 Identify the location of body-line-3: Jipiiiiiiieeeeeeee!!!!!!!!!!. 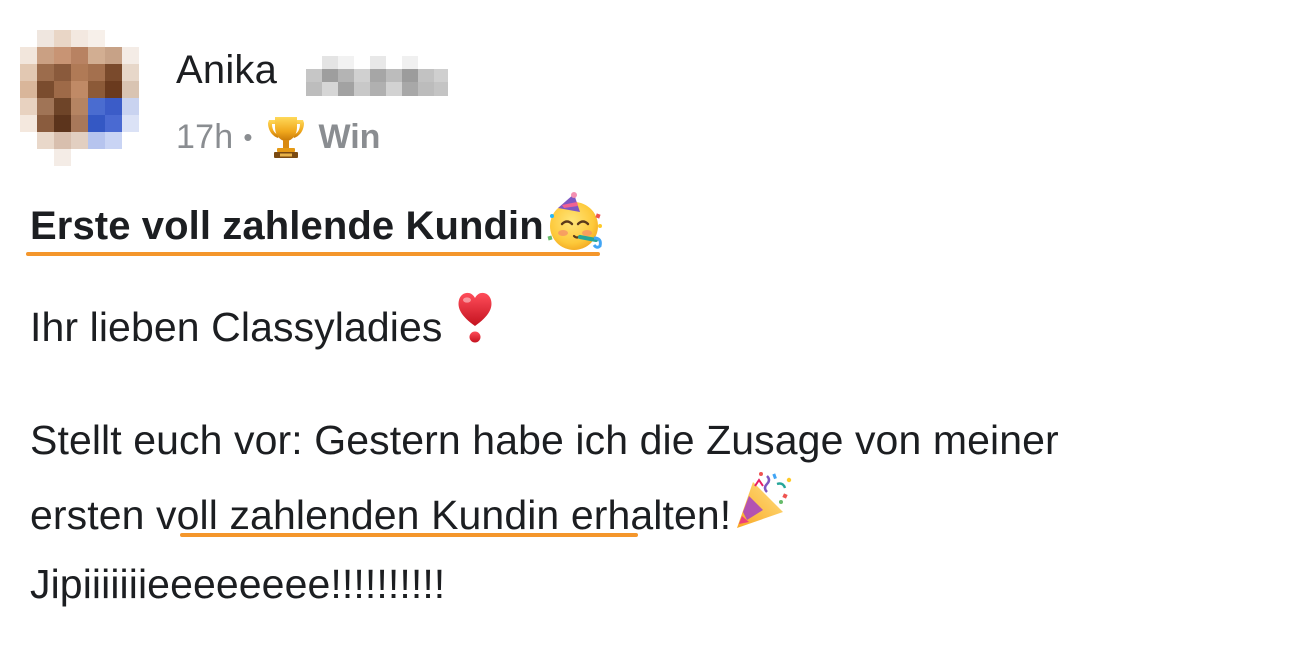
(238, 584).